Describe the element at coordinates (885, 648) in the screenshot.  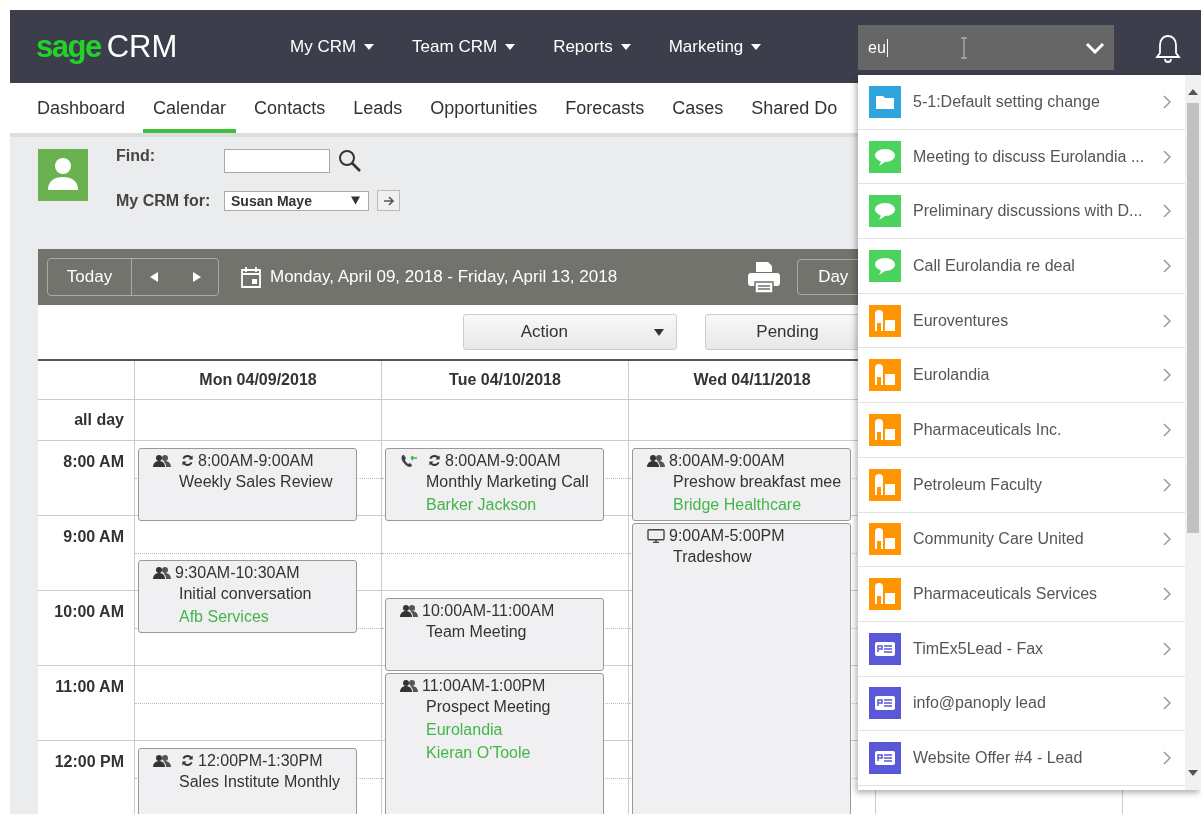
I see `id-card-icon` at that location.